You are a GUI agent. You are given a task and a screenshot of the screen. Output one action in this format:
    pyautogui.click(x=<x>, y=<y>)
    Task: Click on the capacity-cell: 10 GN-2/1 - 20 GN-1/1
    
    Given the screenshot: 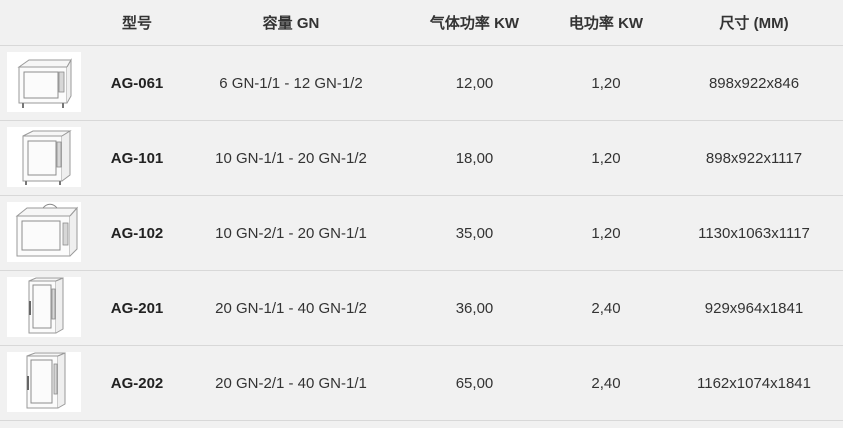 What is the action you would take?
    pyautogui.click(x=291, y=233)
    